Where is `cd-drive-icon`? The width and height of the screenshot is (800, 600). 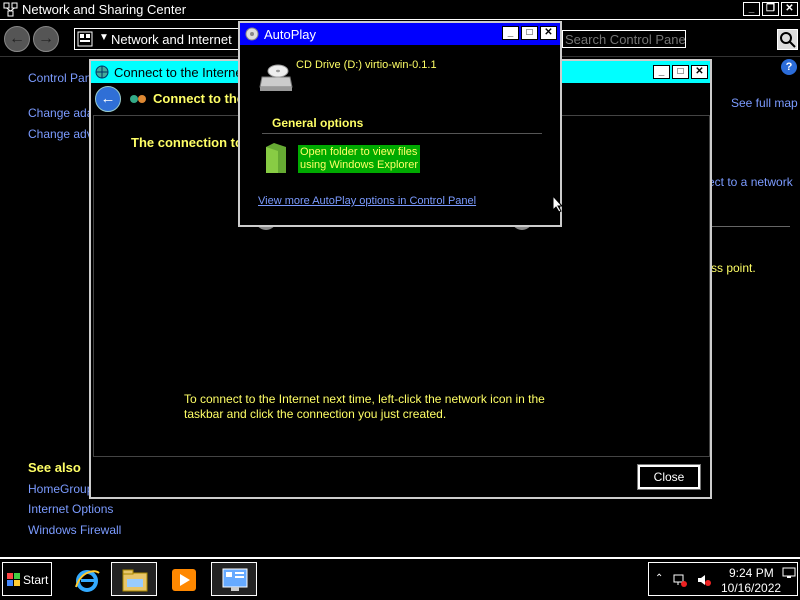 cd-drive-icon is located at coordinates (276, 77).